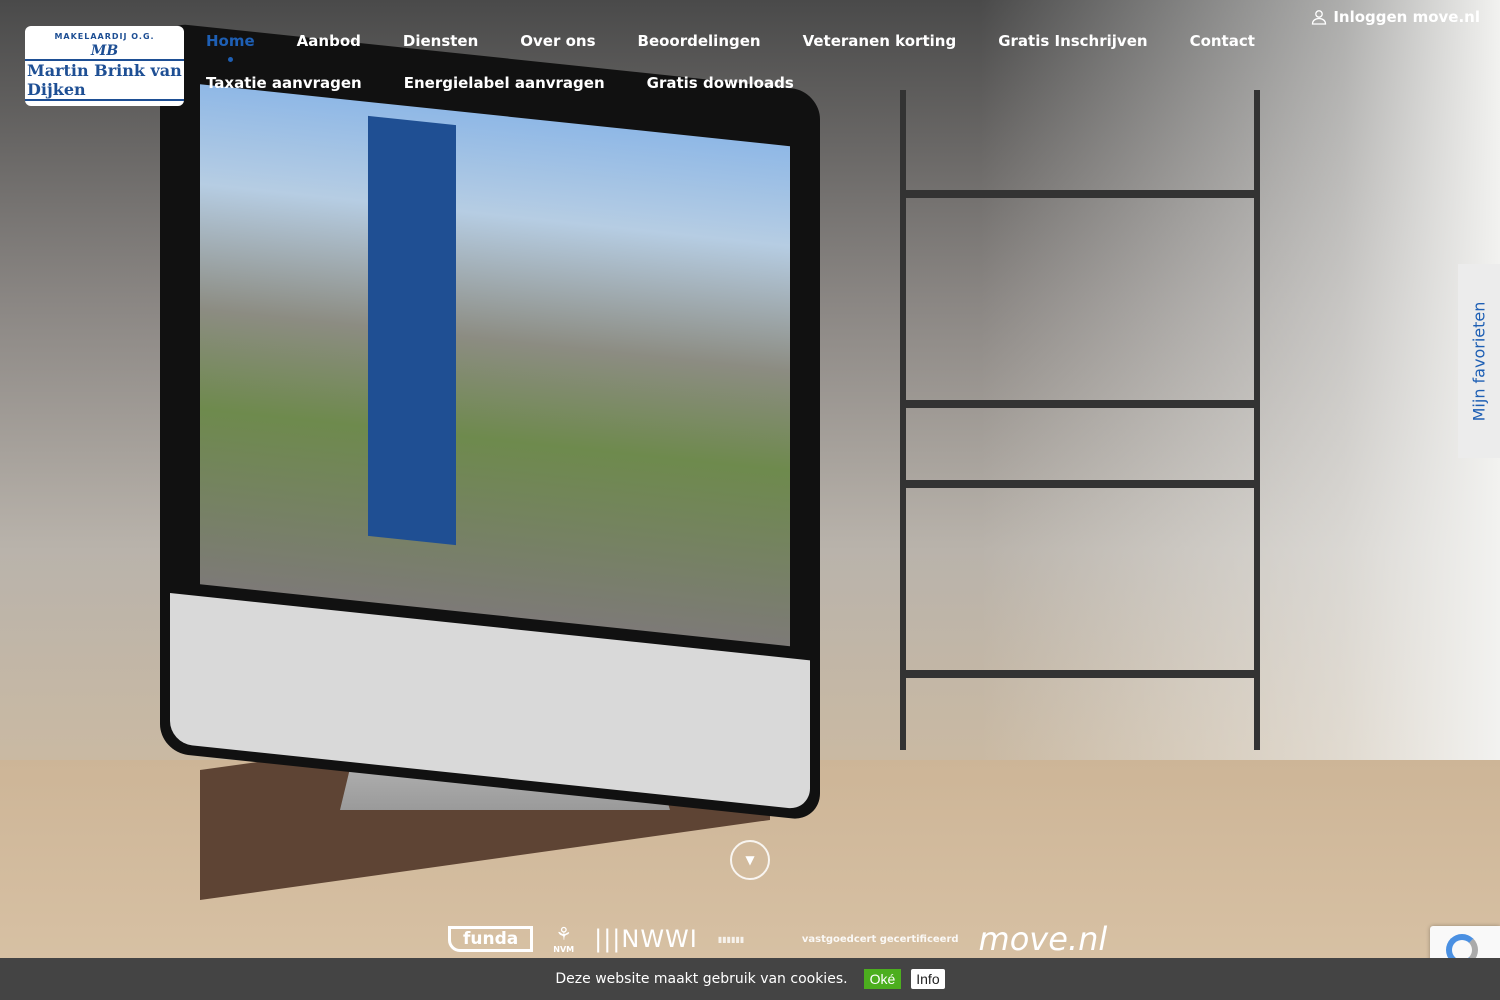 The image size is (1500, 1000). I want to click on chevron-down-icon: ▼, so click(750, 860).